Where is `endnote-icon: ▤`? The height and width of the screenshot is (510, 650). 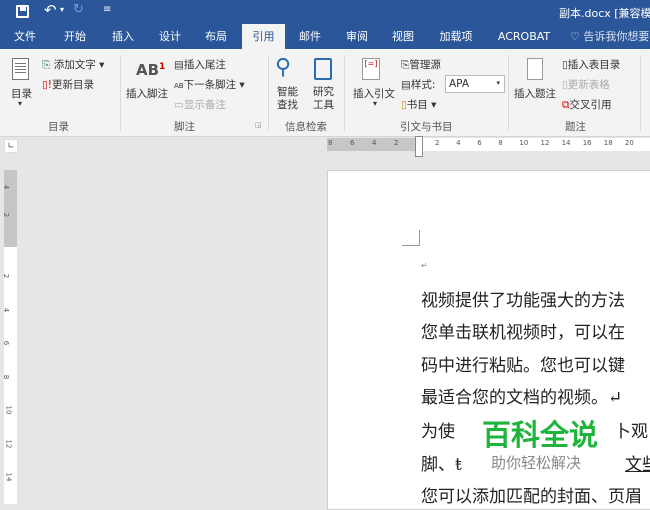
endnote-icon: ▤ is located at coordinates (179, 65).